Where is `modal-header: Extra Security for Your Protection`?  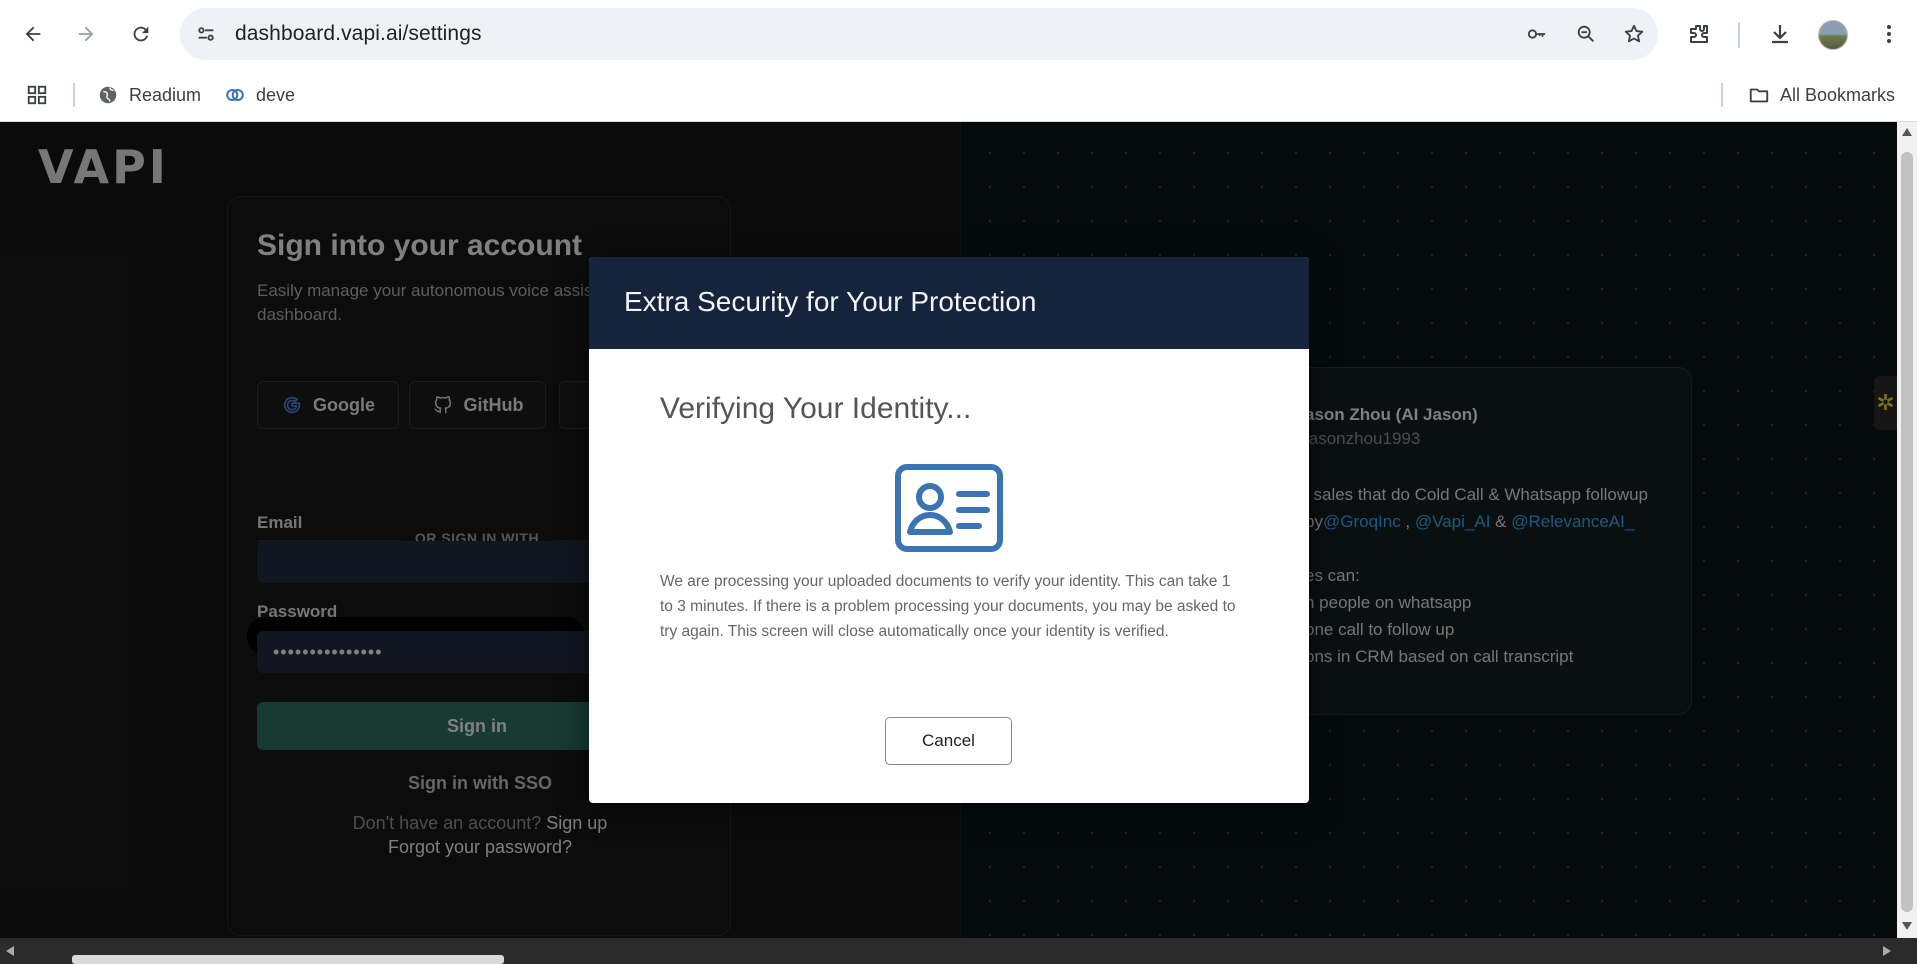 modal-header: Extra Security for Your Protection is located at coordinates (949, 303).